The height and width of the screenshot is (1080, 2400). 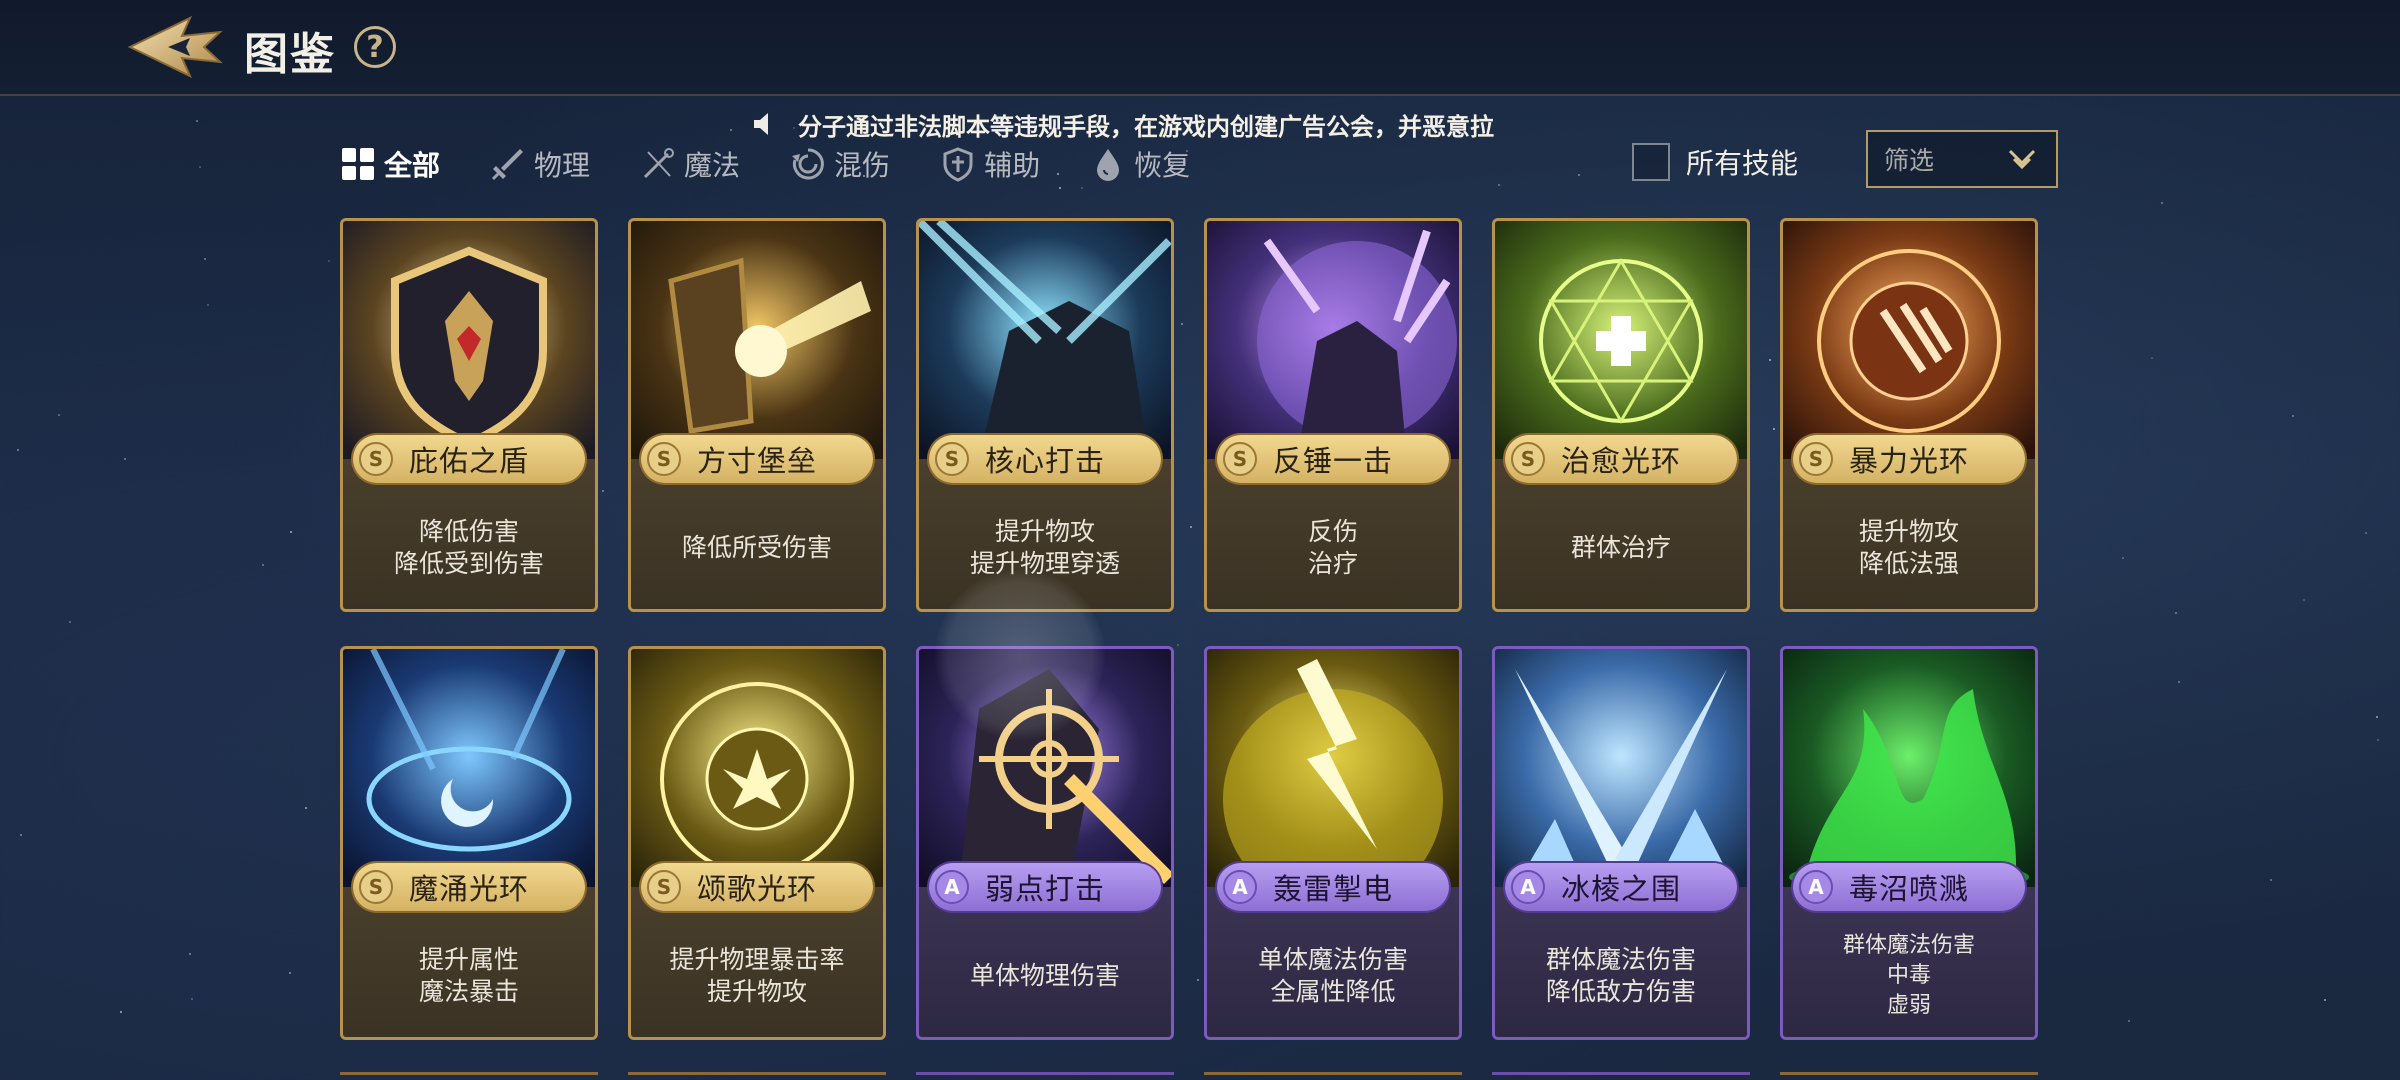 What do you see at coordinates (540, 164) in the screenshot?
I see `tab-physical: 物理` at bounding box center [540, 164].